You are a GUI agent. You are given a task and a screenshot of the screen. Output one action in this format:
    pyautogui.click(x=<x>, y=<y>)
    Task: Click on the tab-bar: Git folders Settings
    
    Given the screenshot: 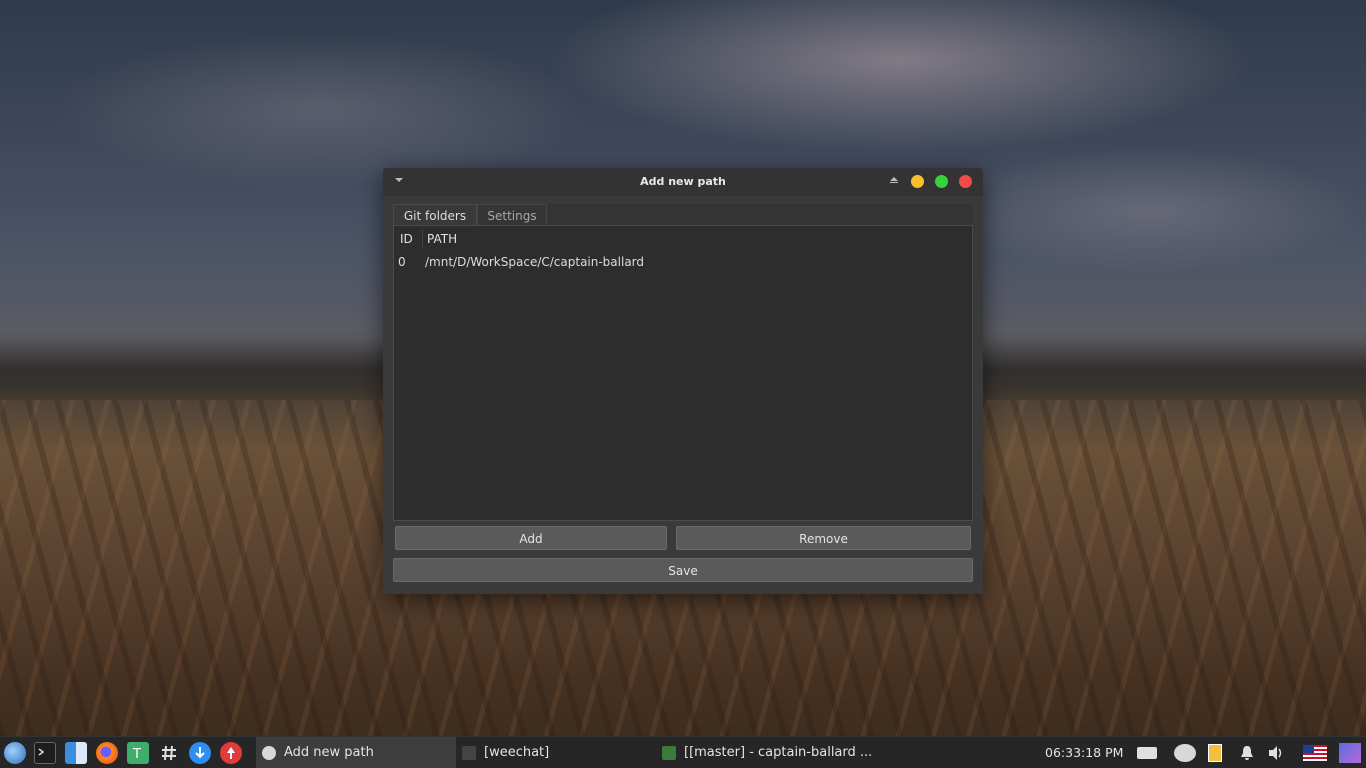 What is the action you would take?
    pyautogui.click(x=683, y=215)
    